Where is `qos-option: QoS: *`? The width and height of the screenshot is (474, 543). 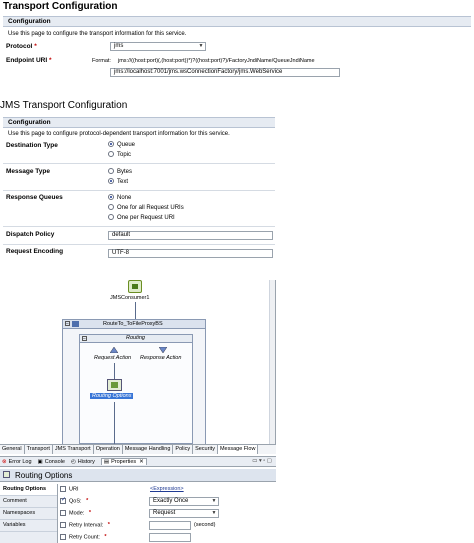
qos-option: QoS: * is located at coordinates (74, 500).